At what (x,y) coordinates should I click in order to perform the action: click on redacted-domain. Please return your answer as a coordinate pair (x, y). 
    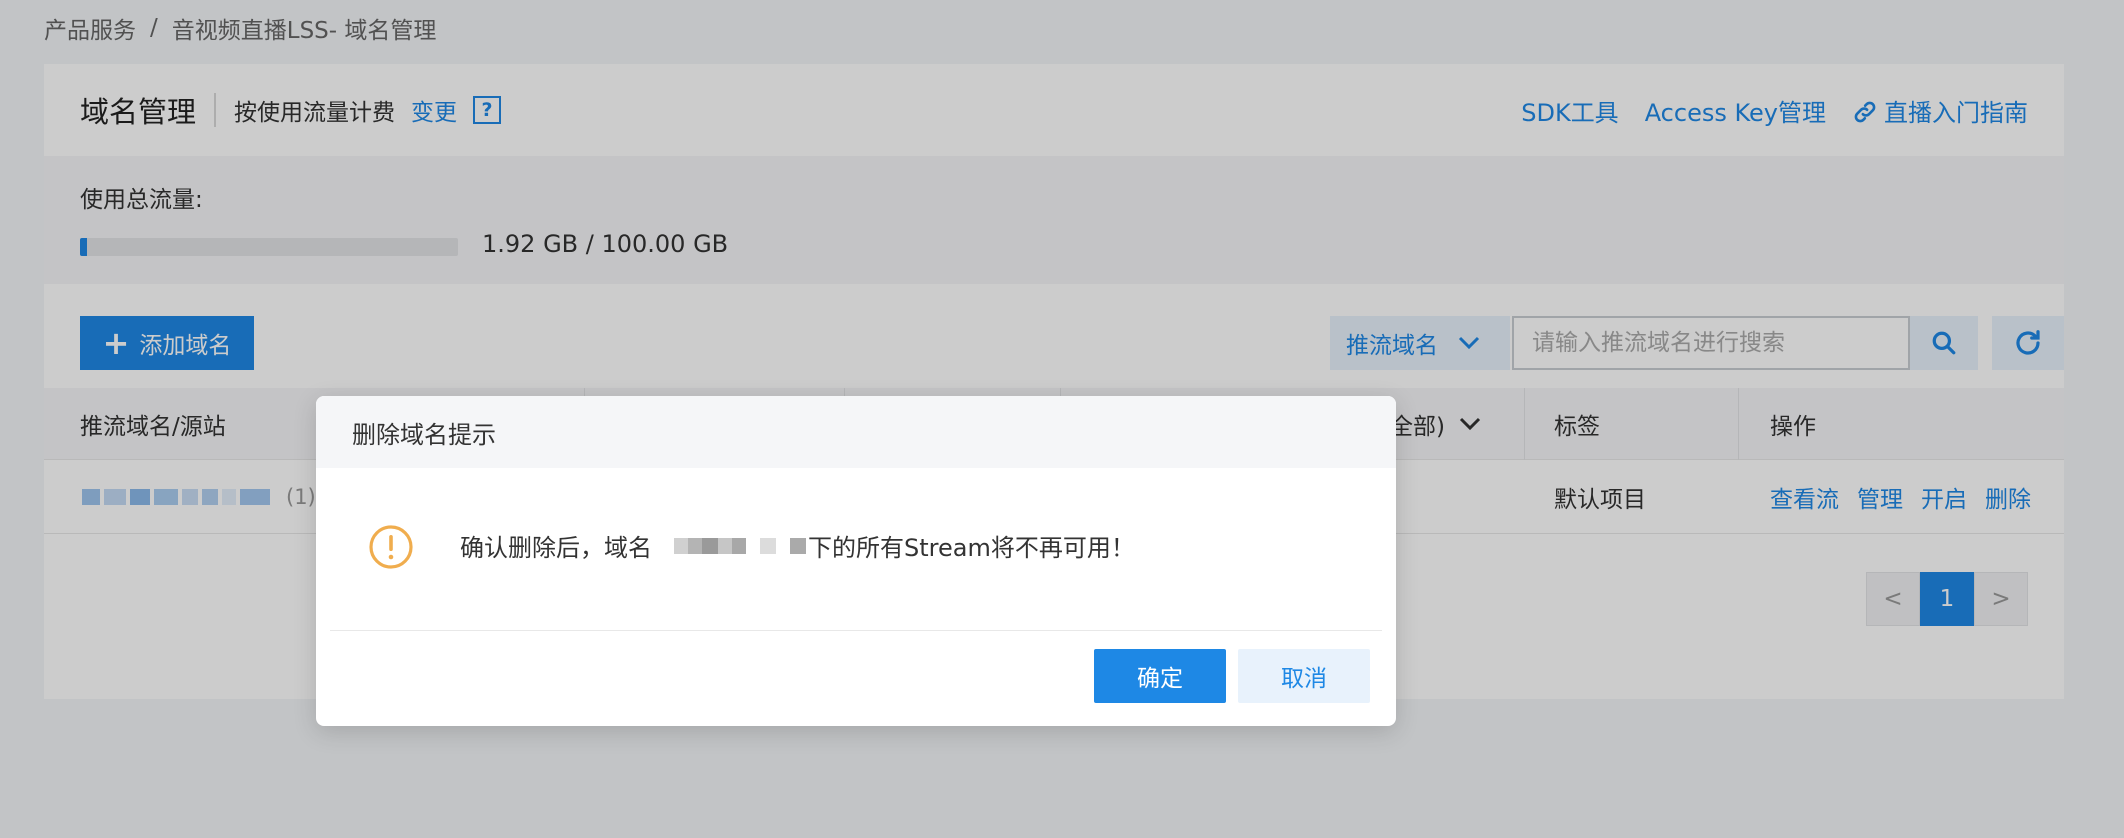
    Looking at the image, I should click on (730, 545).